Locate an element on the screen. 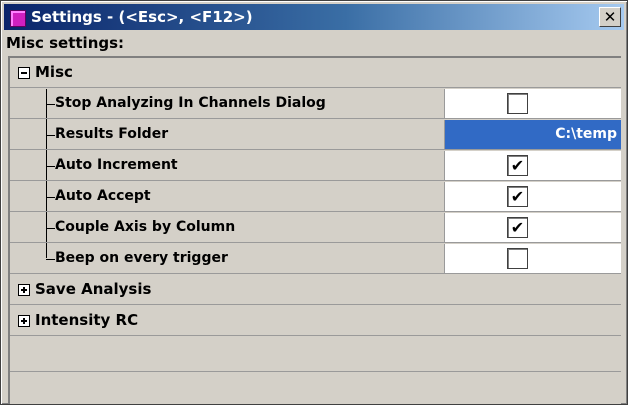  results-folder-value: C:\temp is located at coordinates (586, 134).